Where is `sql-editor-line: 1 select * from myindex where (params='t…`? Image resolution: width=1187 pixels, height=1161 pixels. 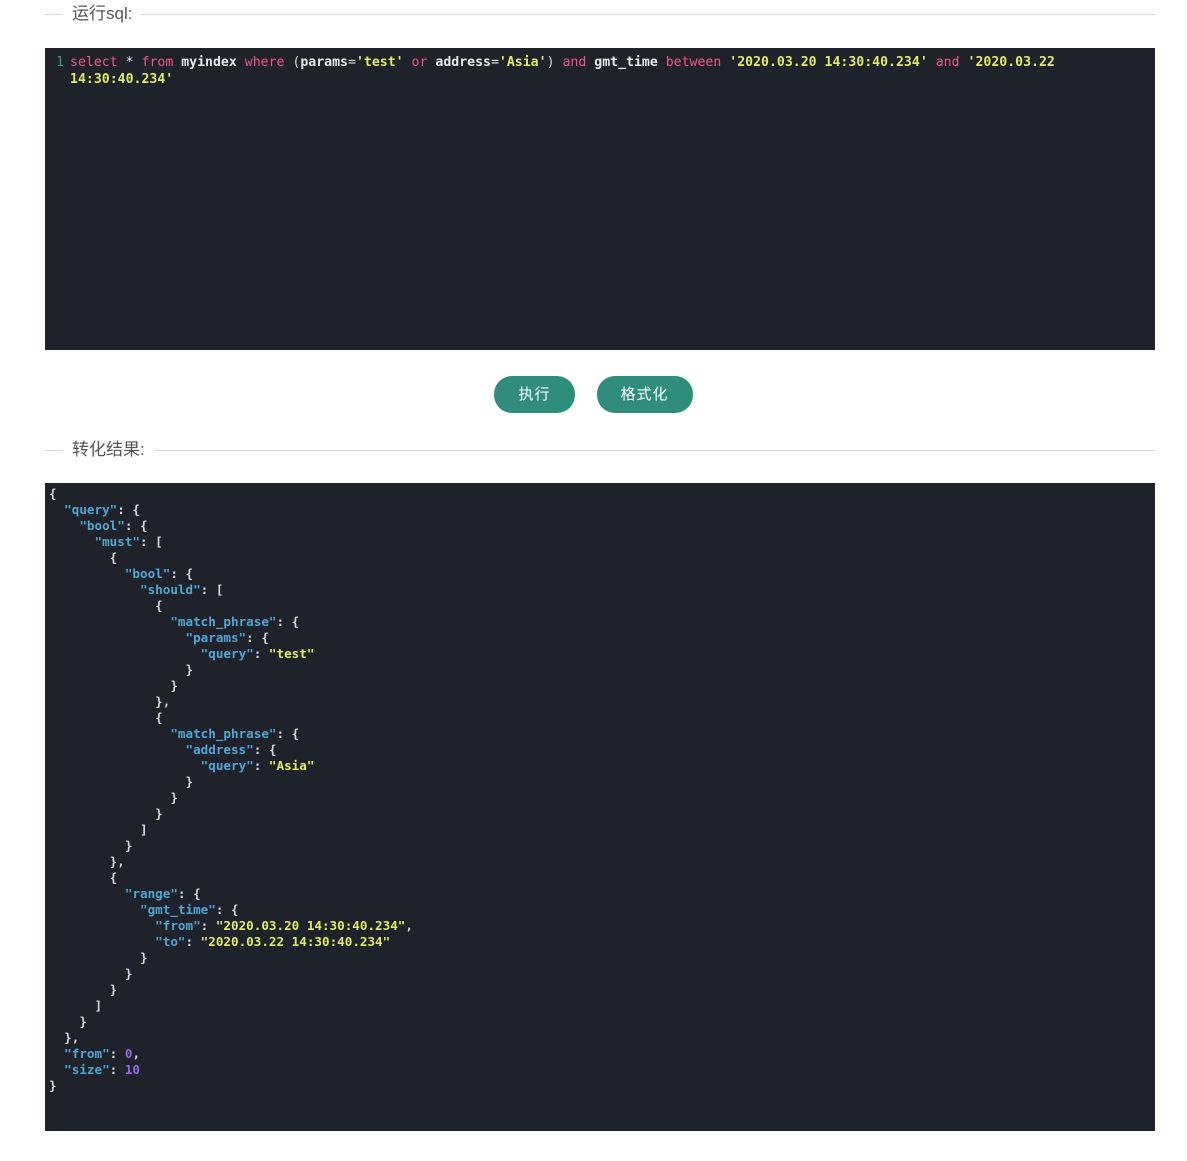 sql-editor-line: 1 select * from myindex where (params='t… is located at coordinates (600, 68).